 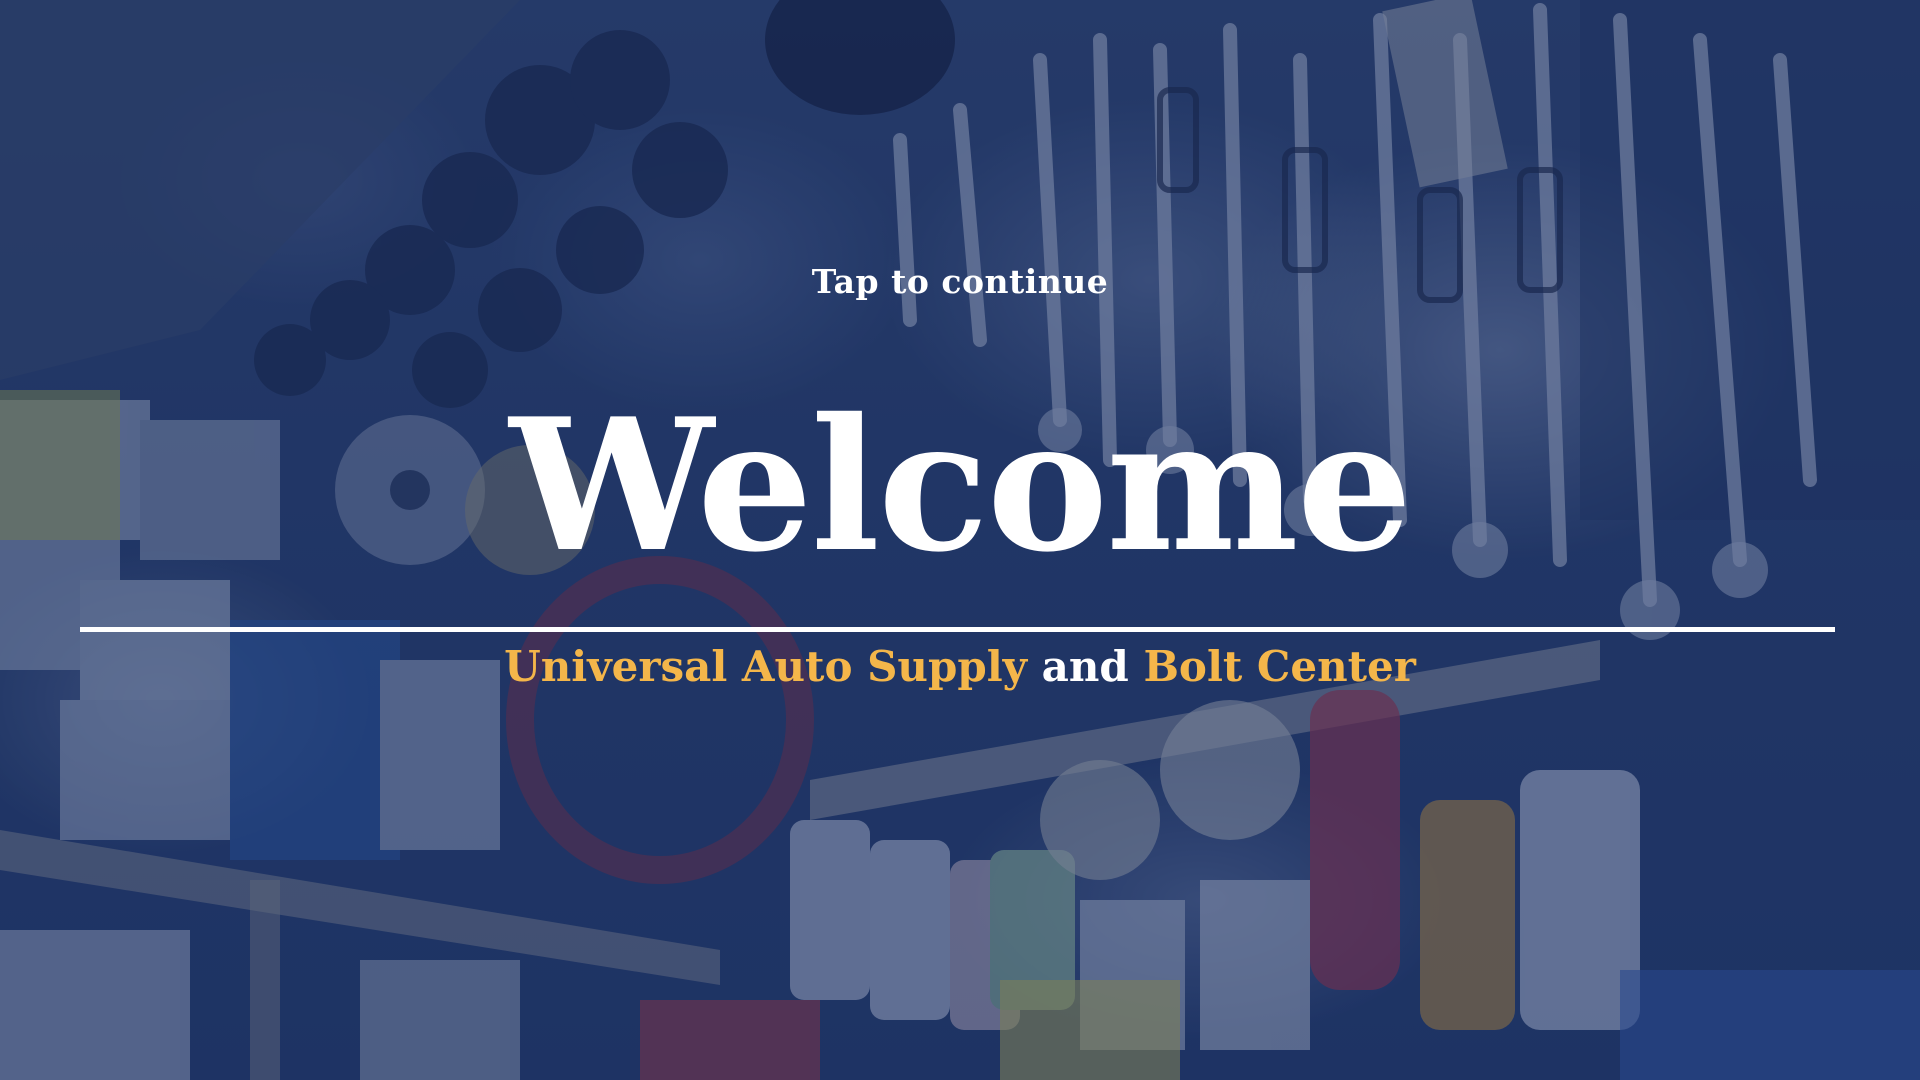 What do you see at coordinates (960, 281) in the screenshot?
I see `tap-to-continue-hint: Tap to continue` at bounding box center [960, 281].